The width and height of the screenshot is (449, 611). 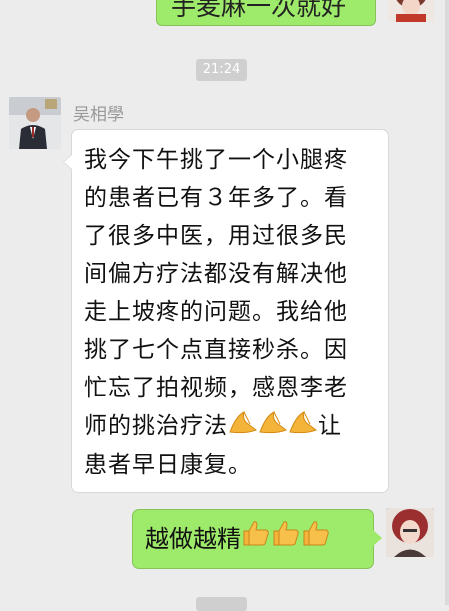 I want to click on outgoing-message-bubble-previous: 手麦麻一次就好, so click(x=266, y=13).